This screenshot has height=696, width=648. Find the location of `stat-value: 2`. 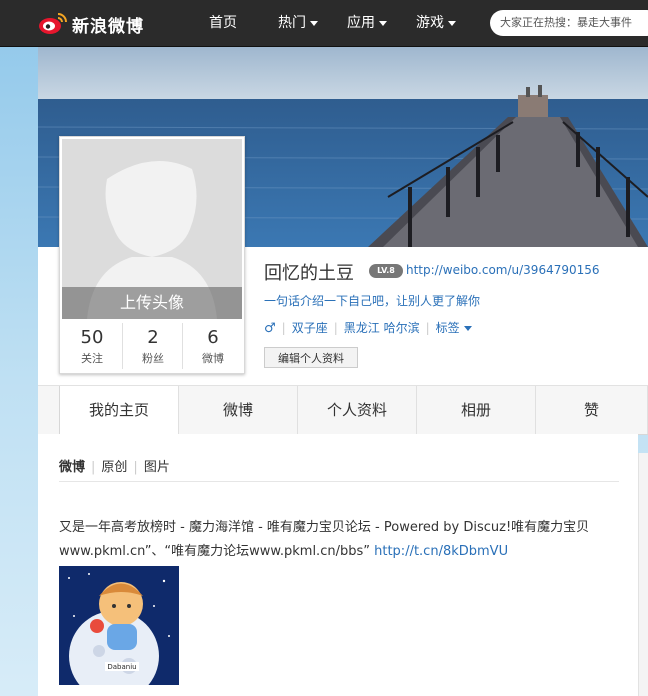

stat-value: 2 is located at coordinates (153, 337).